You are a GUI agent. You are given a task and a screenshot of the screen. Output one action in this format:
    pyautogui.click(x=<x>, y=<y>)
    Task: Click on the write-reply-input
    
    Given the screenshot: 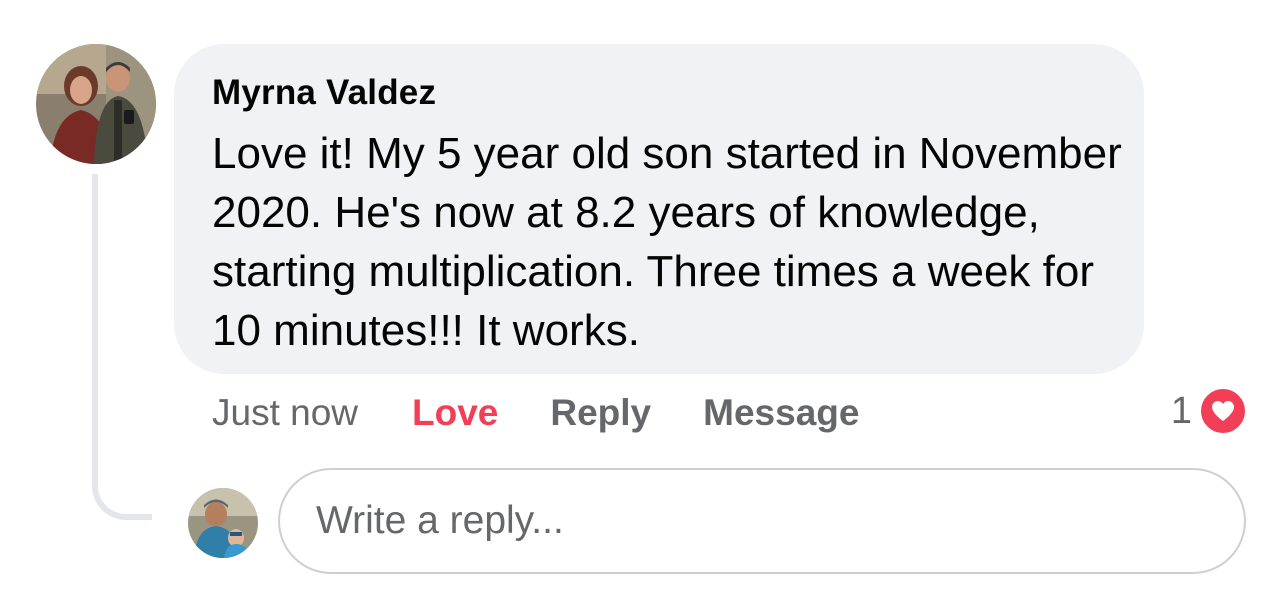 What is the action you would take?
    pyautogui.click(x=762, y=521)
    